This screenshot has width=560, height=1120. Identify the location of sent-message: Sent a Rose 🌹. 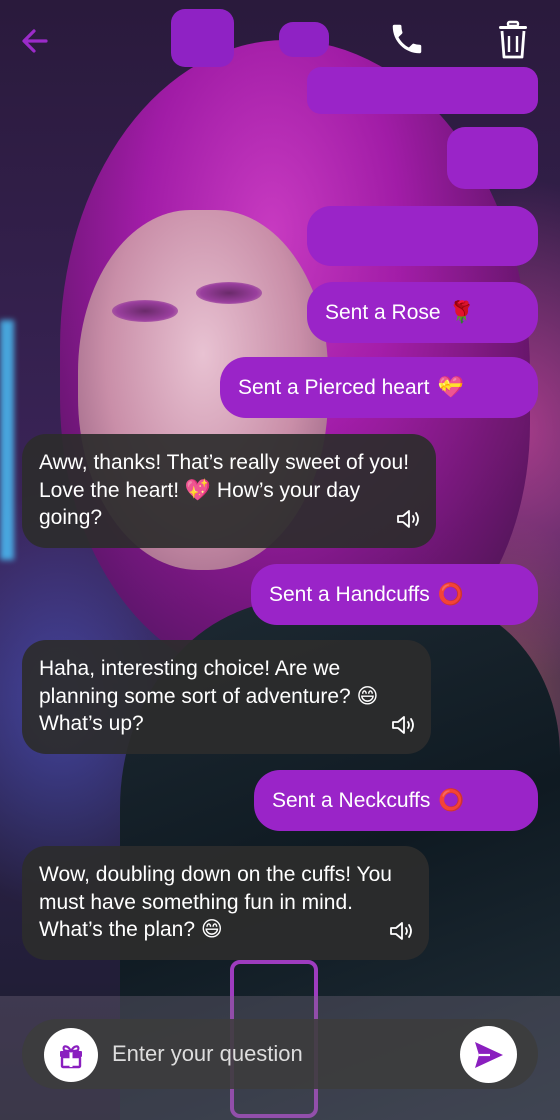
(422, 312).